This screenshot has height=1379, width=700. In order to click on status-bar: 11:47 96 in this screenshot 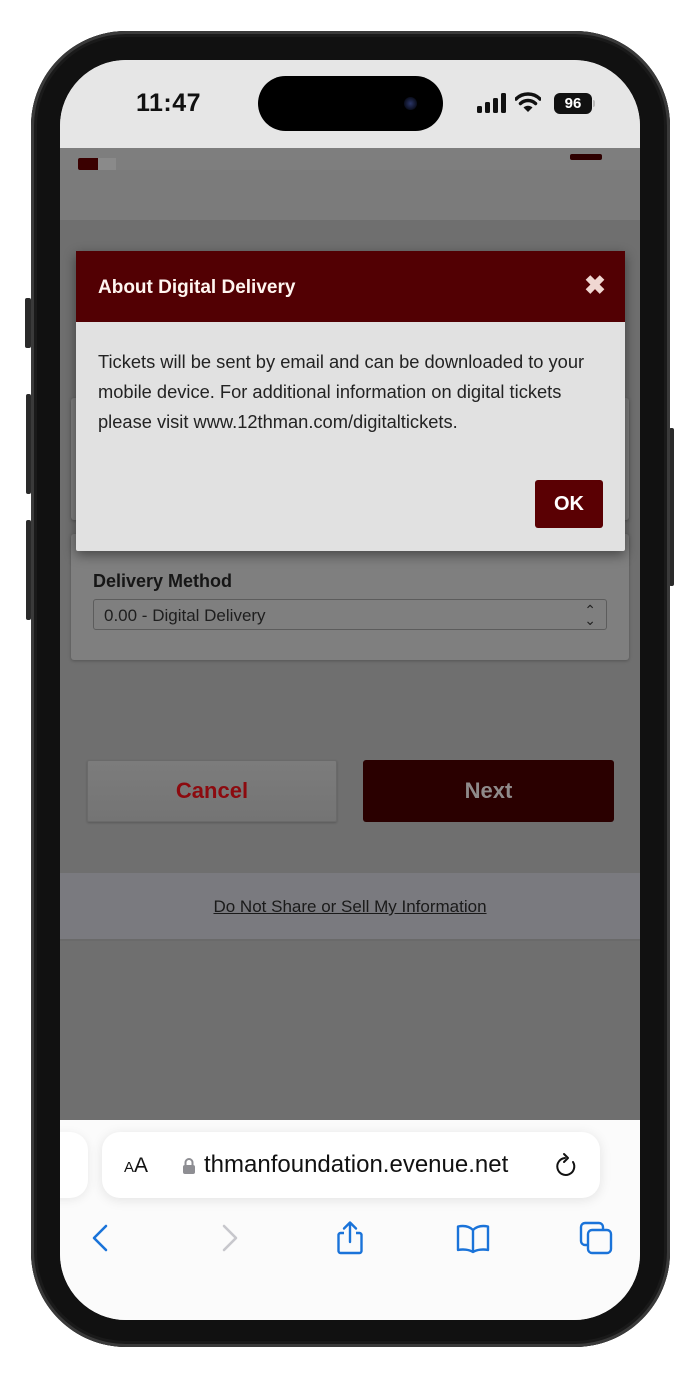, I will do `click(350, 104)`.